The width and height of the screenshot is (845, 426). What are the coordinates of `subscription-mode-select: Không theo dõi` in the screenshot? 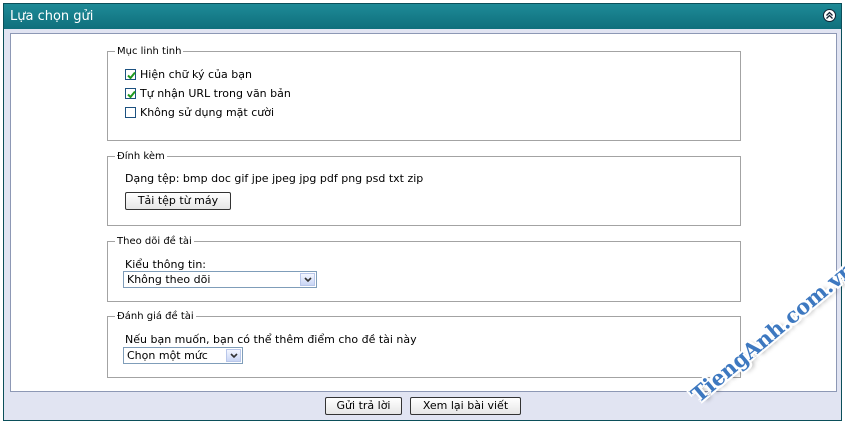 It's located at (220, 279).